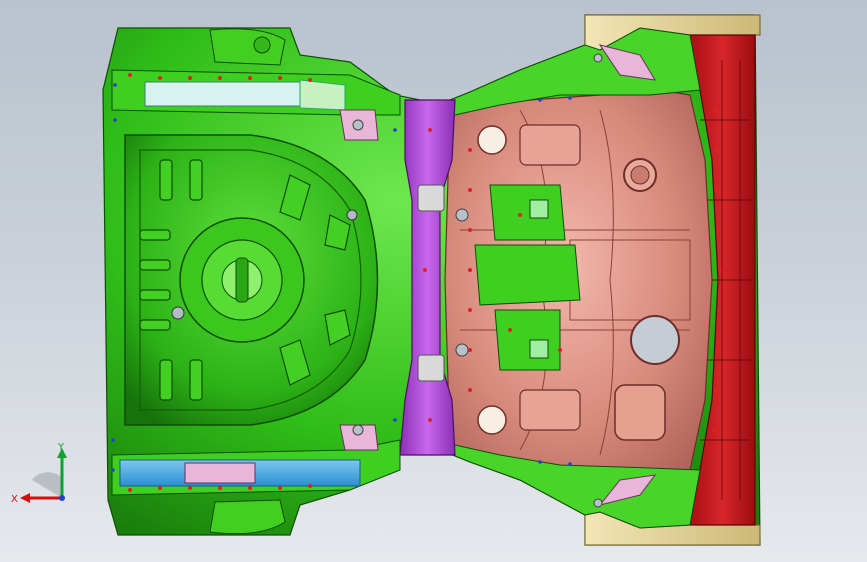 The width and height of the screenshot is (867, 562). Describe the element at coordinates (47, 485) in the screenshot. I see `triad-plane-icon` at that location.